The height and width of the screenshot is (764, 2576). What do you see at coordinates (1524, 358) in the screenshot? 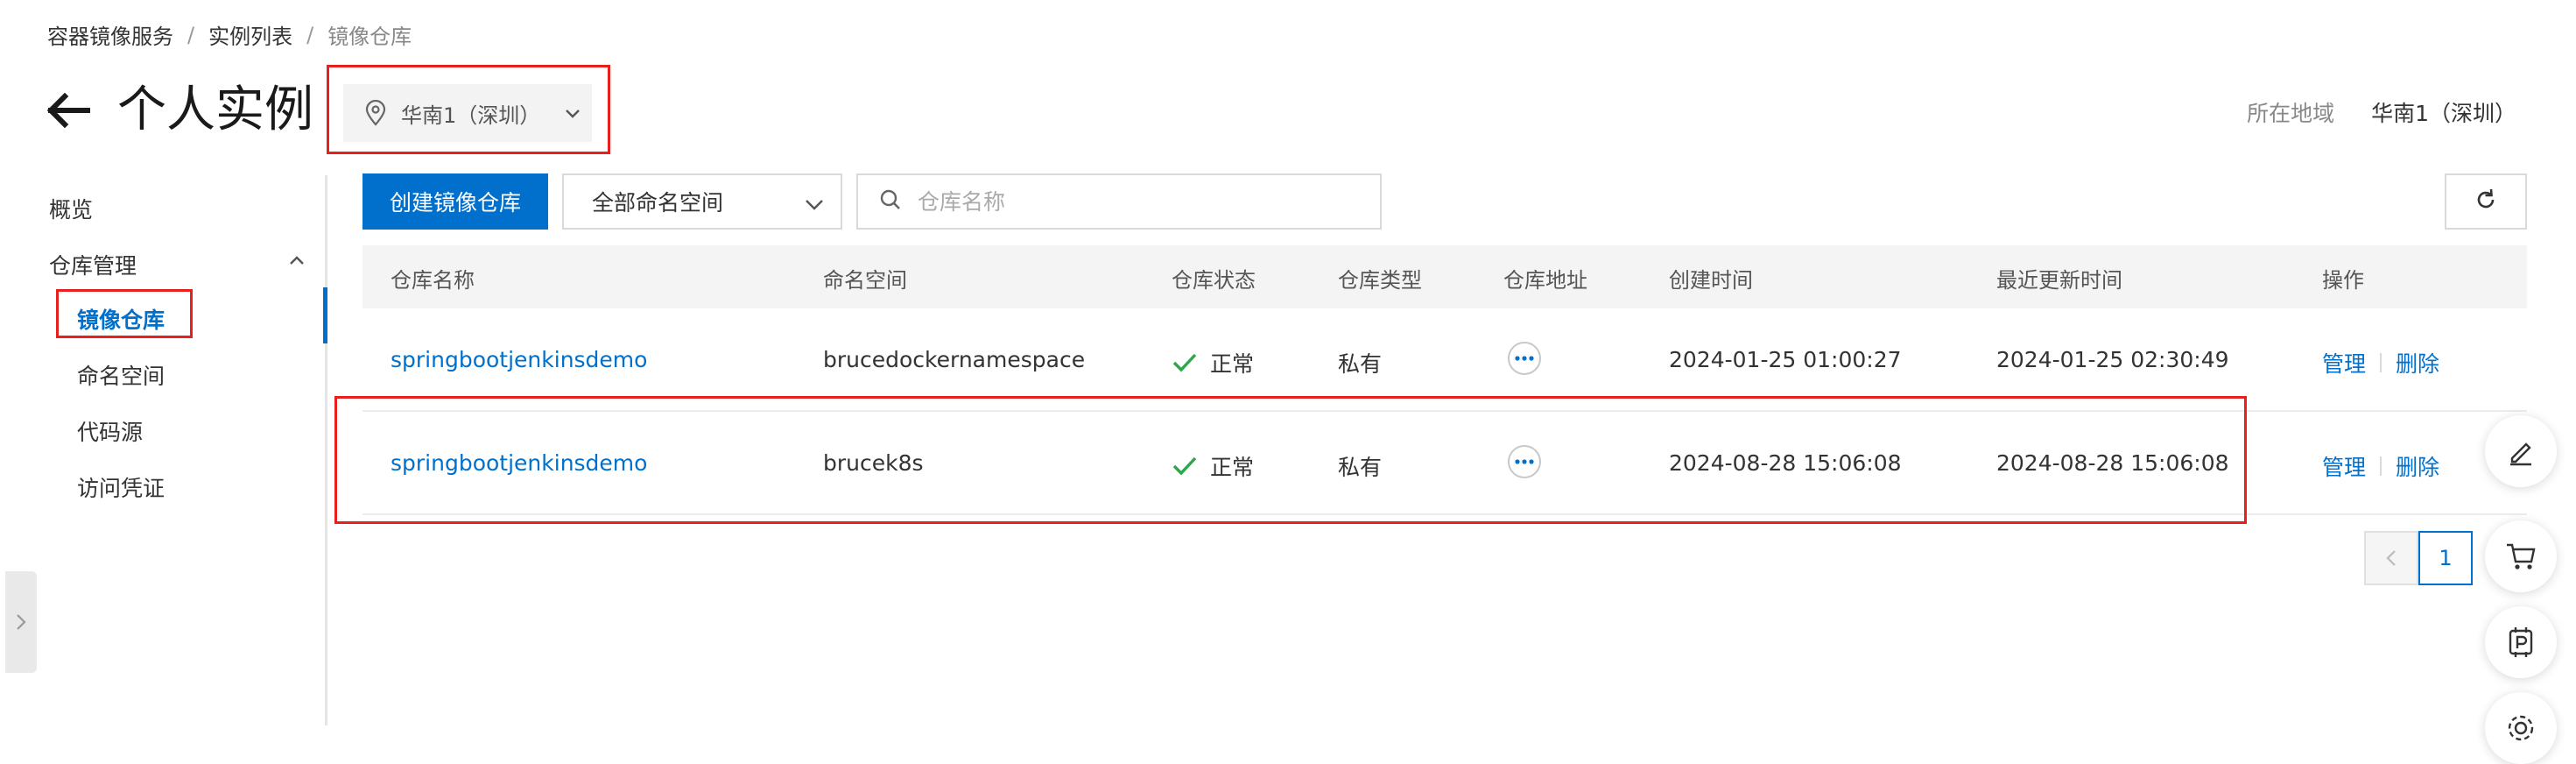
I see `more-dots-icon` at bounding box center [1524, 358].